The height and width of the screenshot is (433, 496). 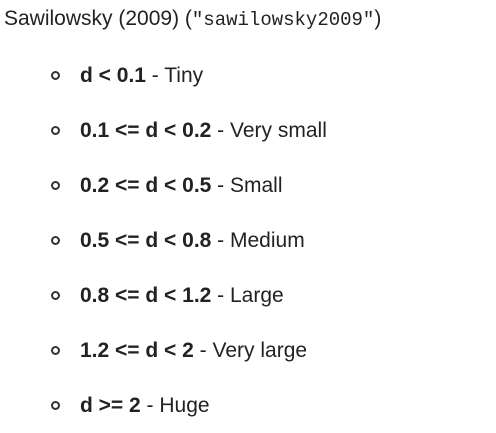 What do you see at coordinates (175, 405) in the screenshot?
I see `item-label: - Huge` at bounding box center [175, 405].